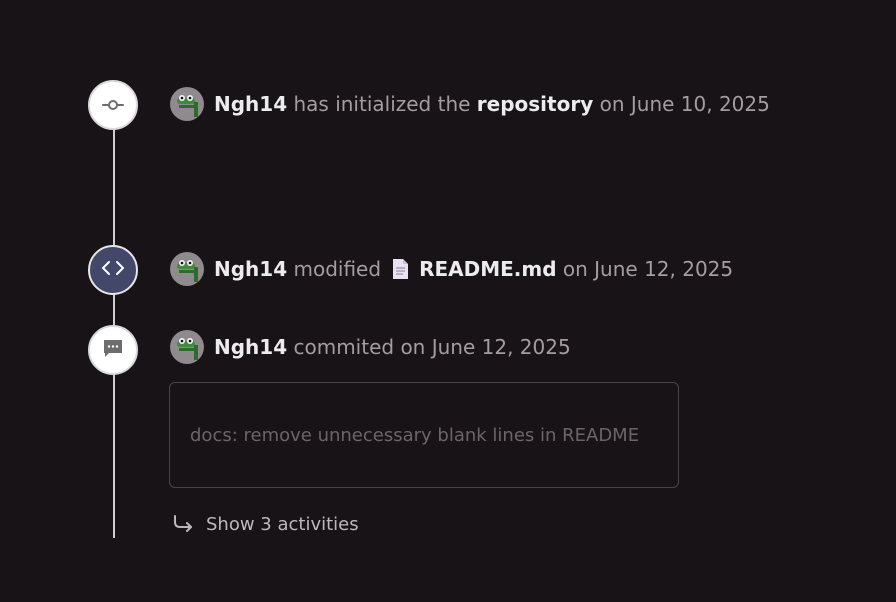 This screenshot has width=896, height=602. Describe the element at coordinates (684, 104) in the screenshot. I see `event-date: on June 10, 2025` at that location.